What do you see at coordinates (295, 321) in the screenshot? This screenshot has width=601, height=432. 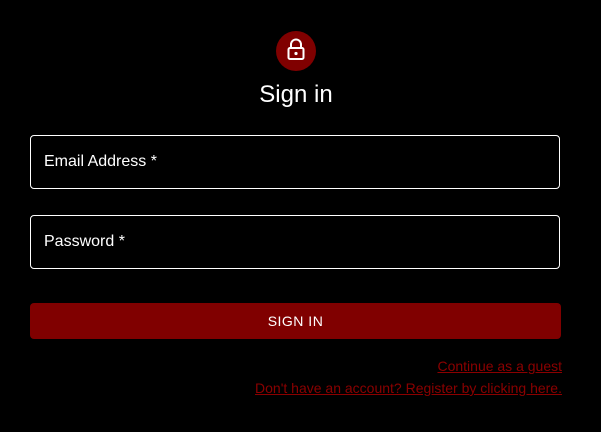 I see `sign-in-button: SIGN IN` at bounding box center [295, 321].